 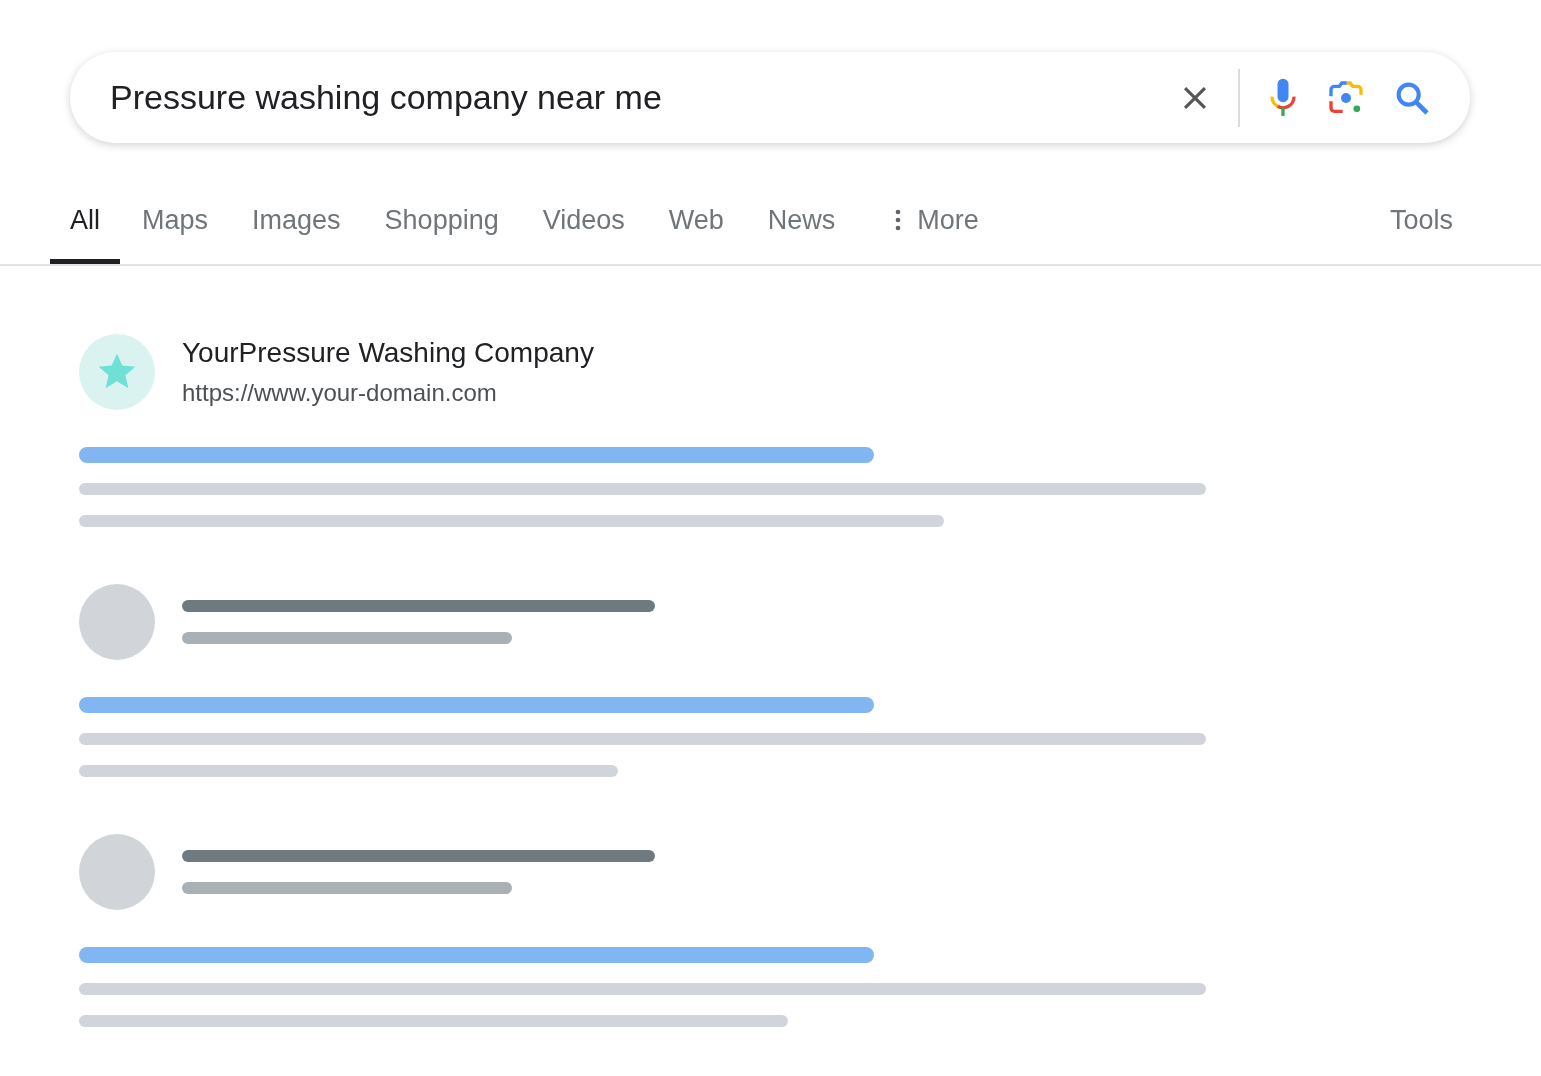 What do you see at coordinates (388, 393) in the screenshot?
I see `result-url: https://www.your-domain.com` at bounding box center [388, 393].